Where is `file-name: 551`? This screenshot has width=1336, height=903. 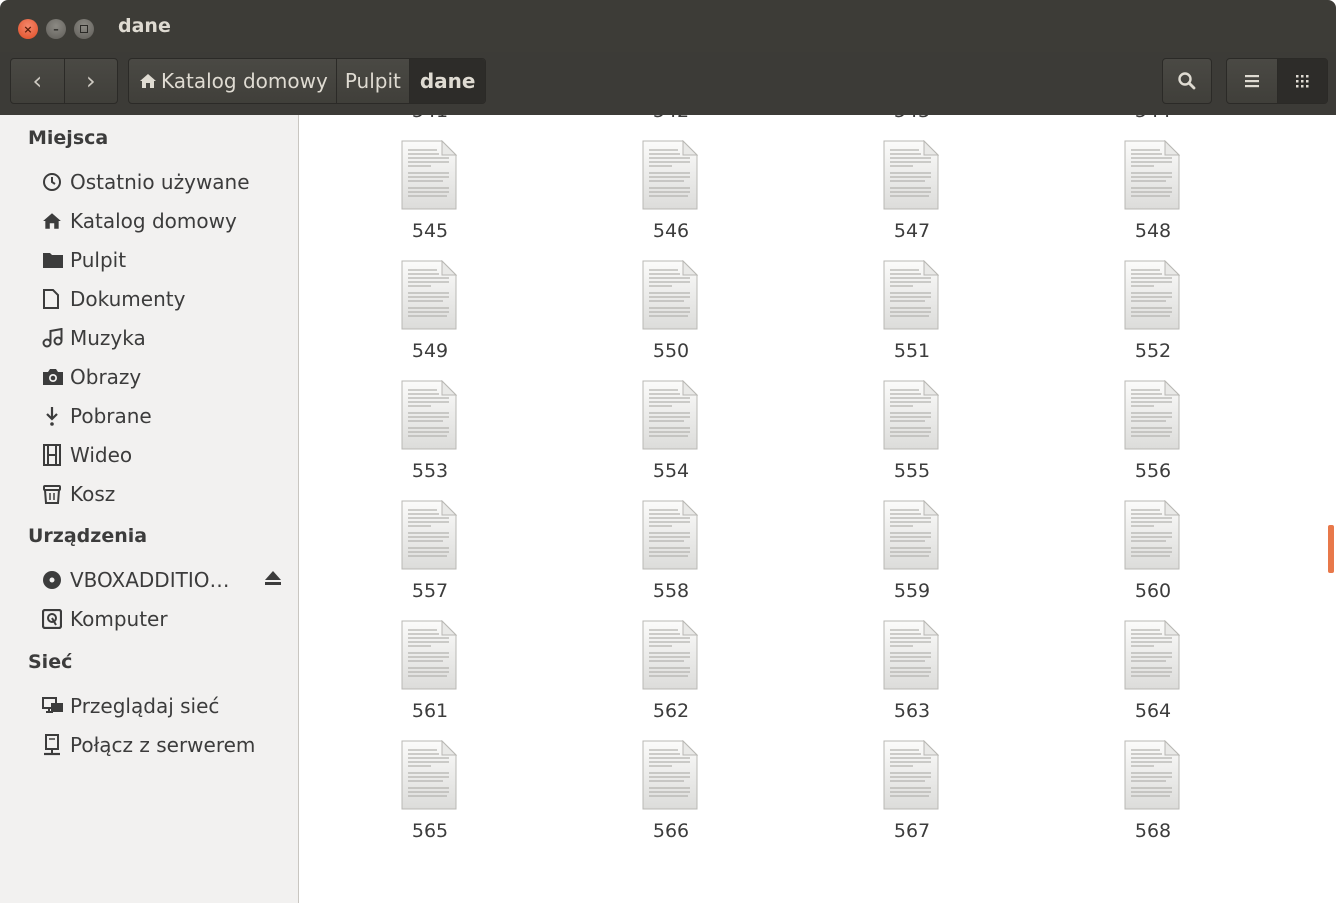 file-name: 551 is located at coordinates (912, 351).